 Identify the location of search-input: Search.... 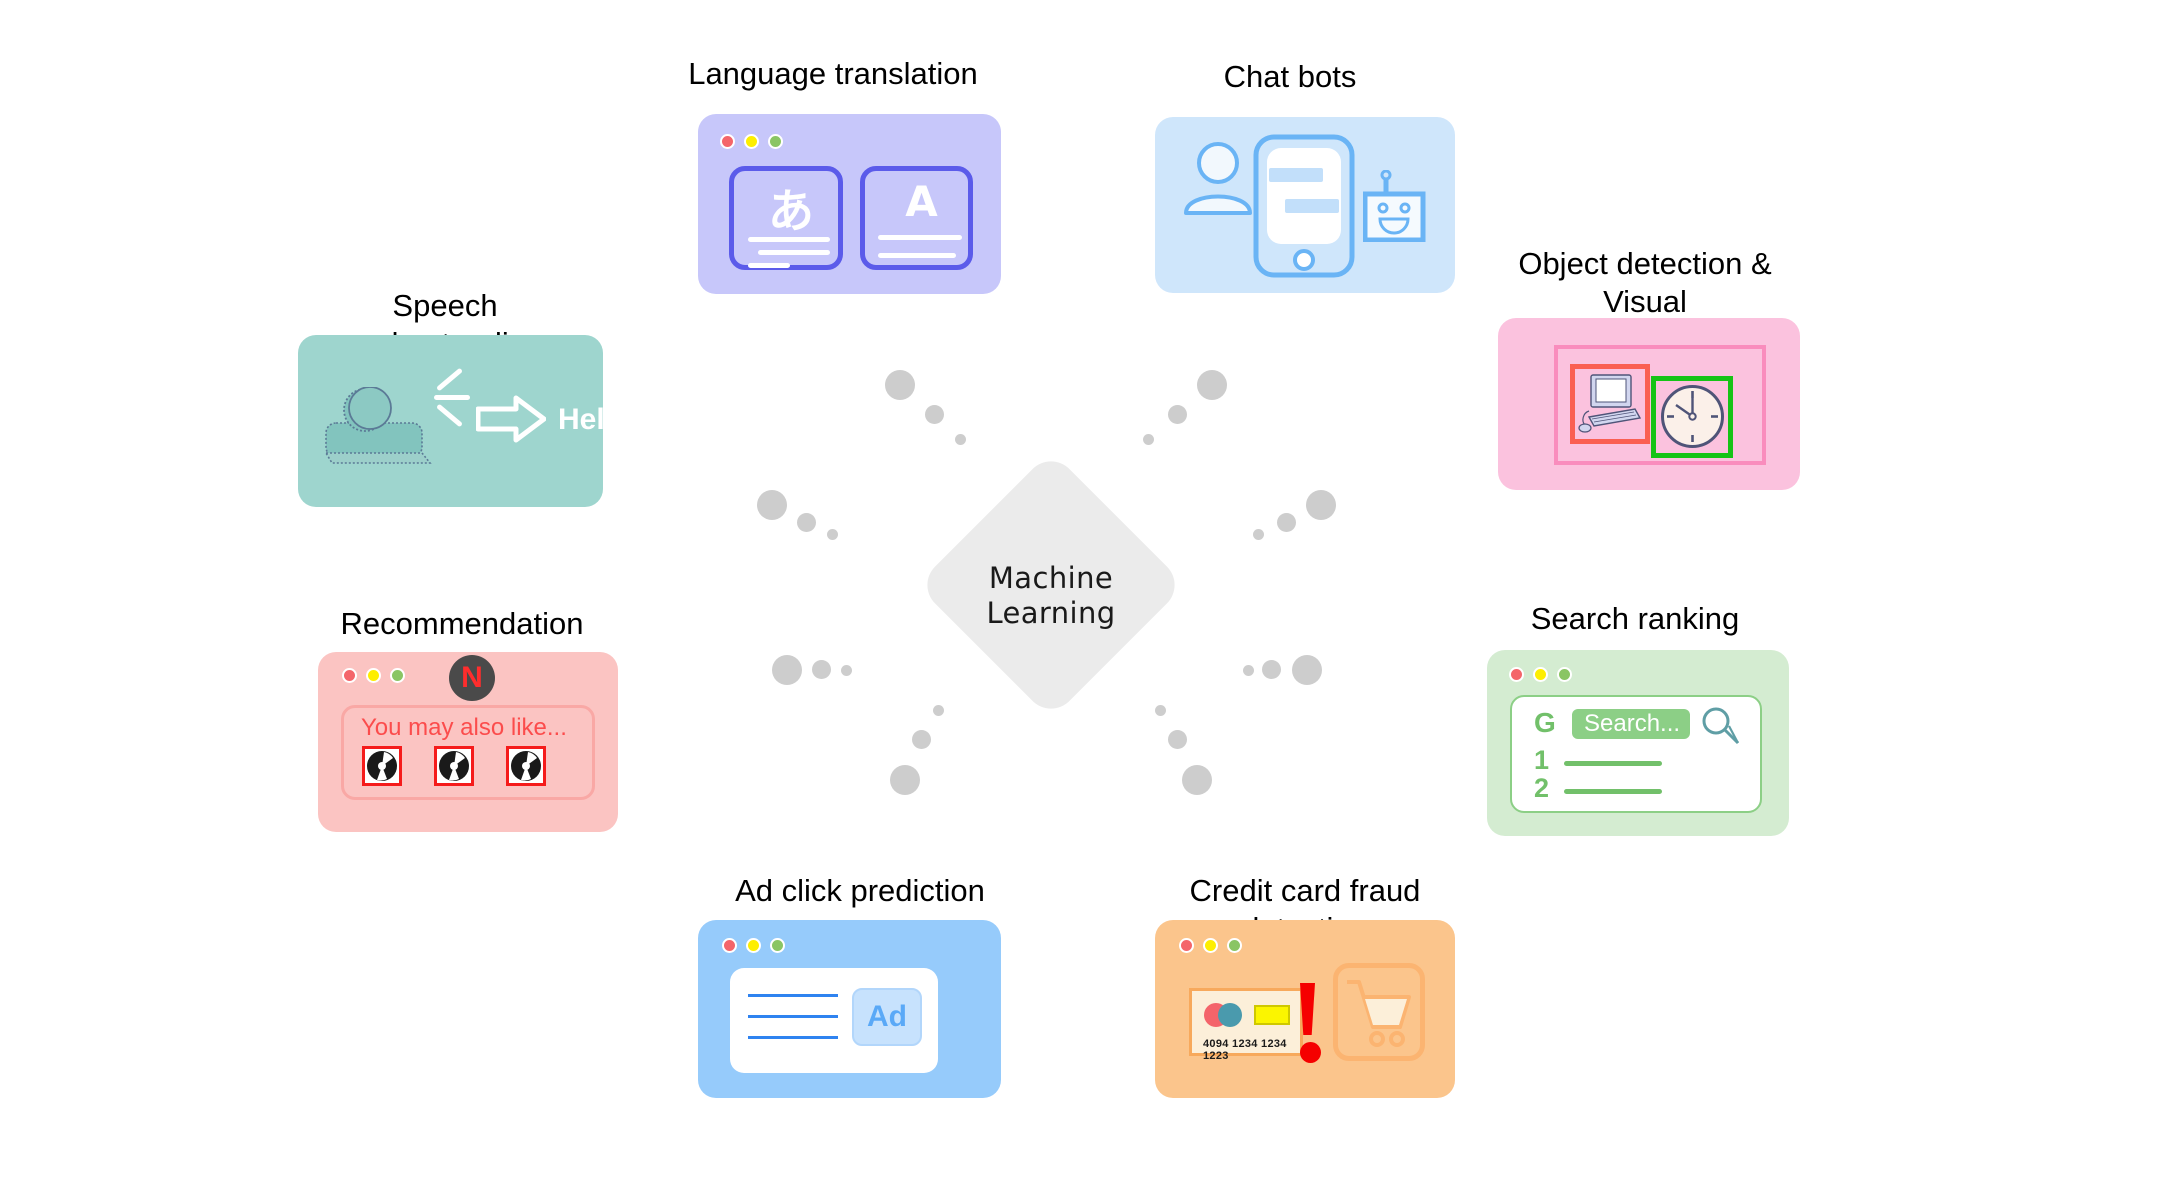
(1631, 724).